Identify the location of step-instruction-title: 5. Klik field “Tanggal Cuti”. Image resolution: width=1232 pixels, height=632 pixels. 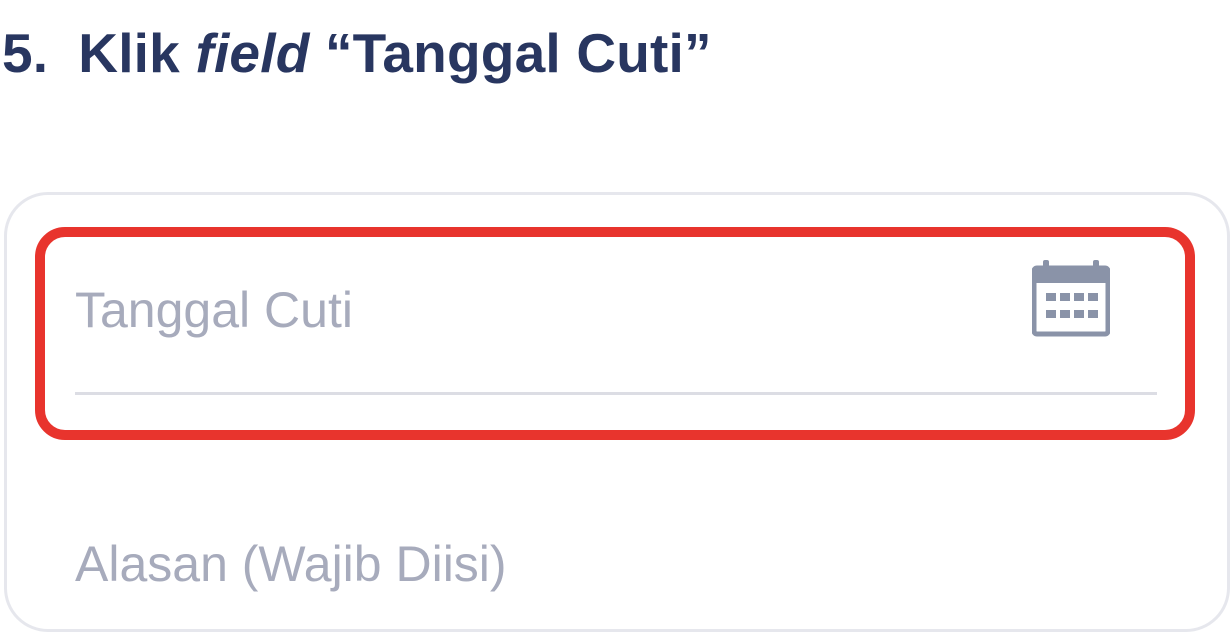
(357, 53).